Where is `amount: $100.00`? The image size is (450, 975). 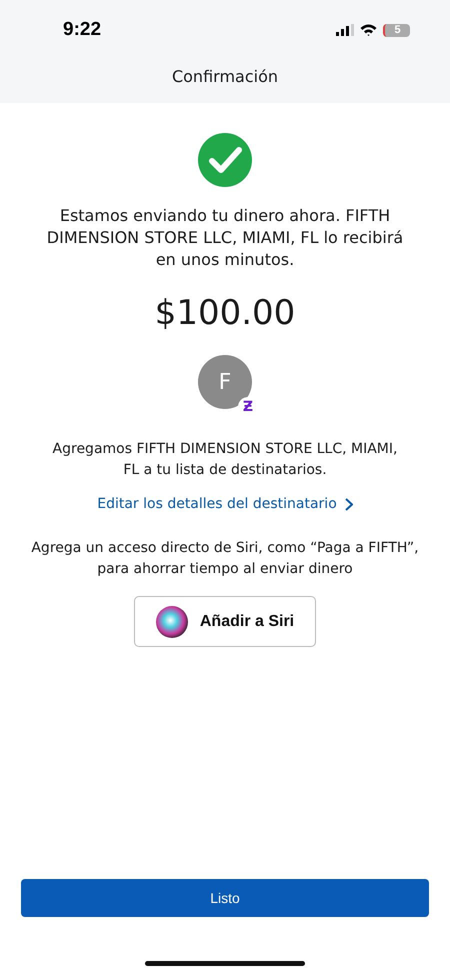
amount: $100.00 is located at coordinates (225, 313).